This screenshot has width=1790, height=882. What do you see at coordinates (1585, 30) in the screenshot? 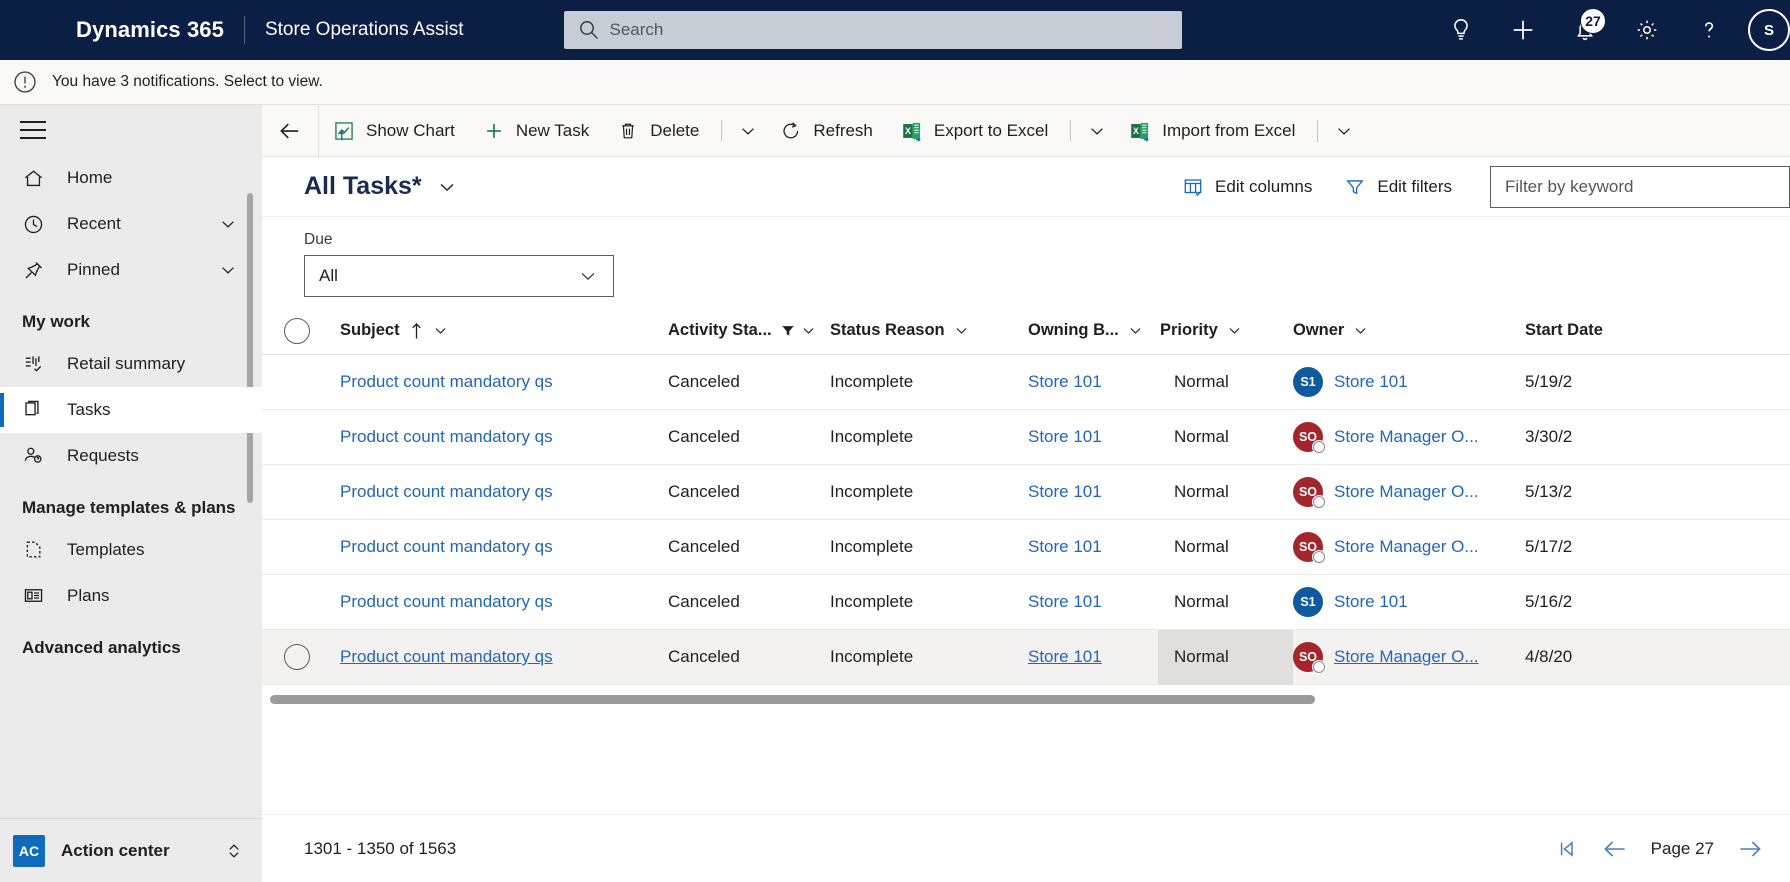
I see `bell-icon: 27` at bounding box center [1585, 30].